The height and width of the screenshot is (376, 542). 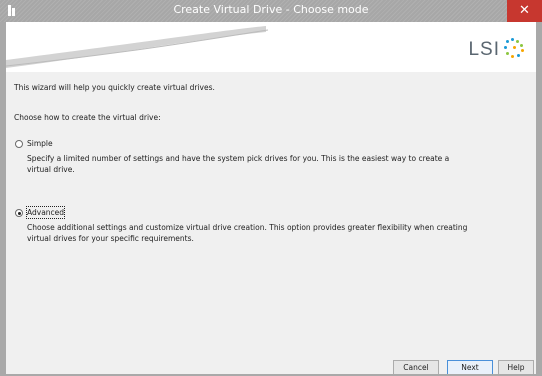 I want to click on advanced-radio, so click(x=19, y=213).